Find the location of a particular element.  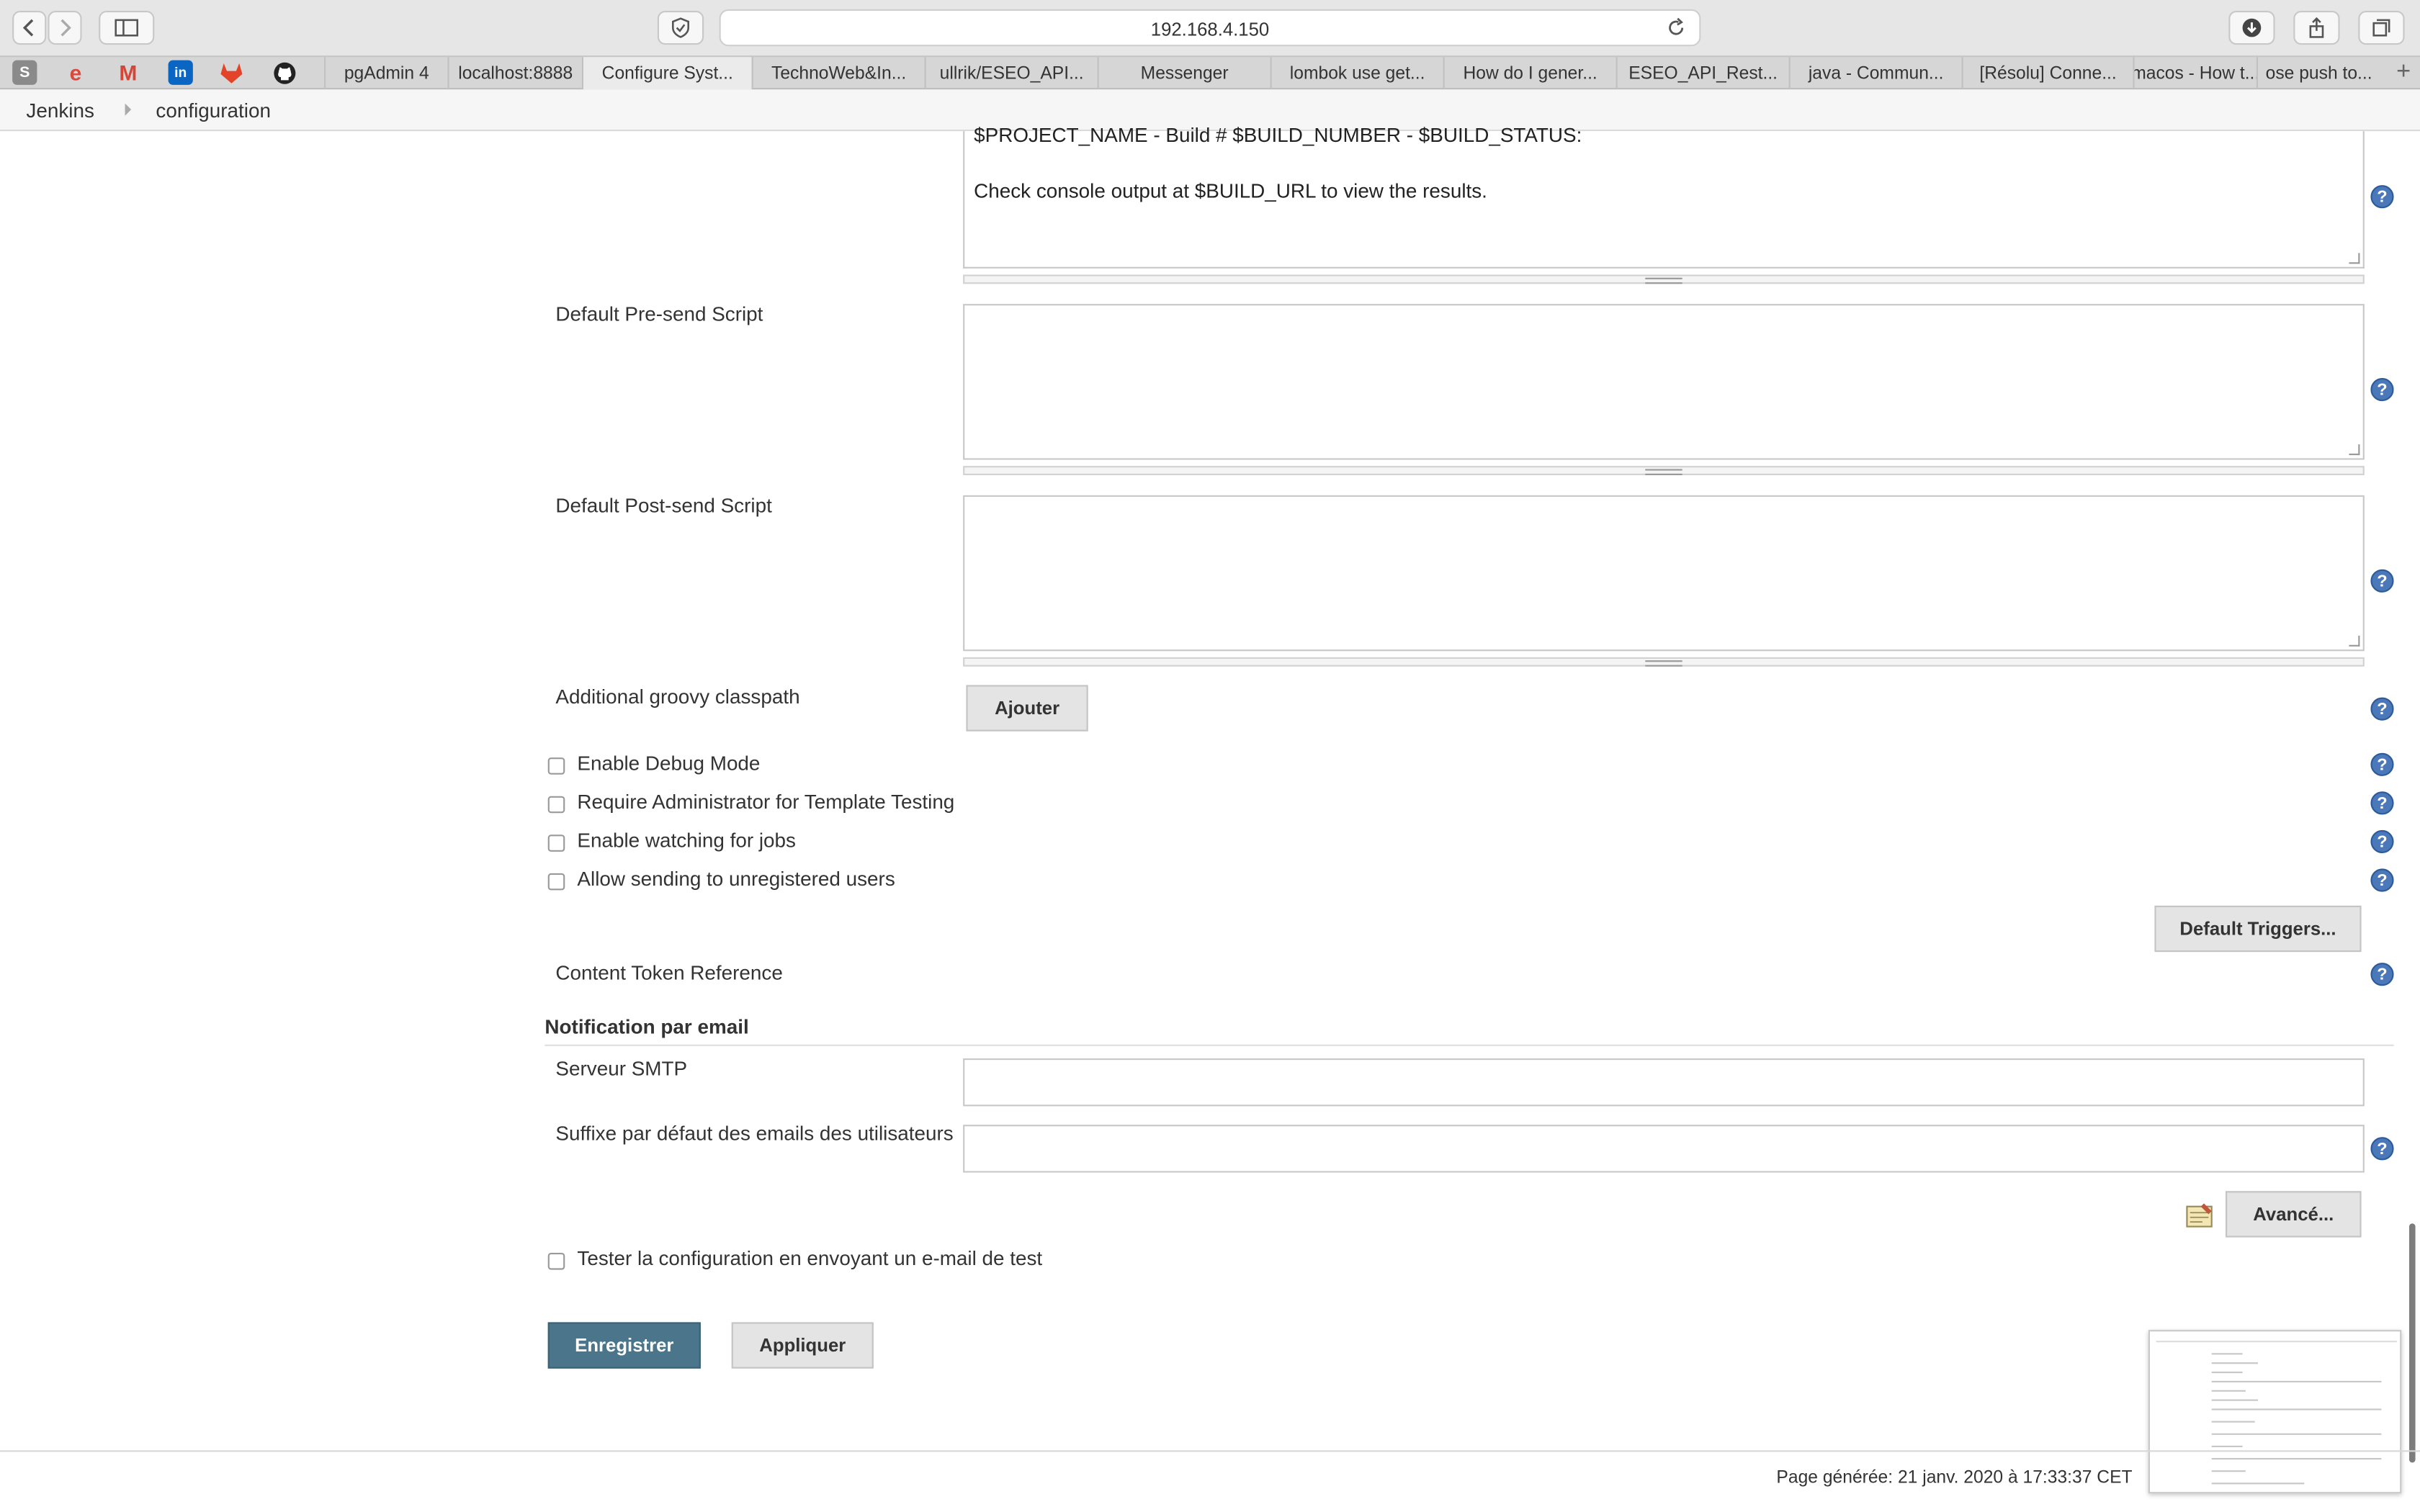

post-send-label: Default Post-send Script is located at coordinates (663, 505).